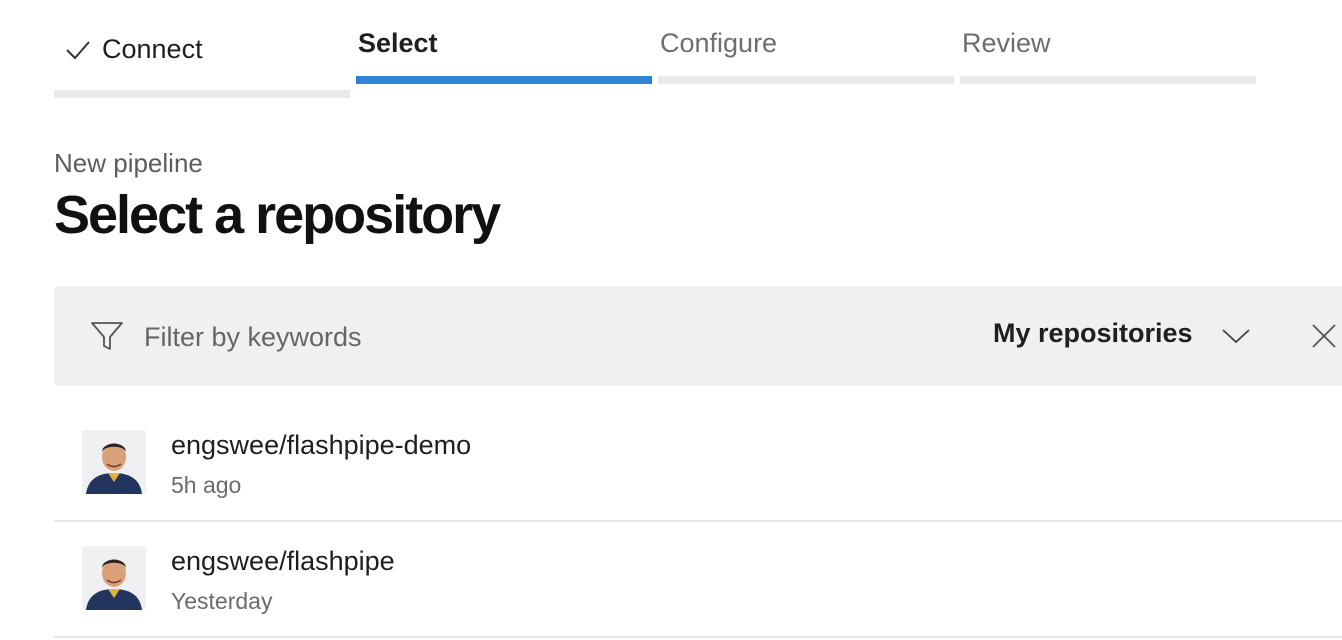  Describe the element at coordinates (1236, 336) in the screenshot. I see `chevron-down-icon` at that location.